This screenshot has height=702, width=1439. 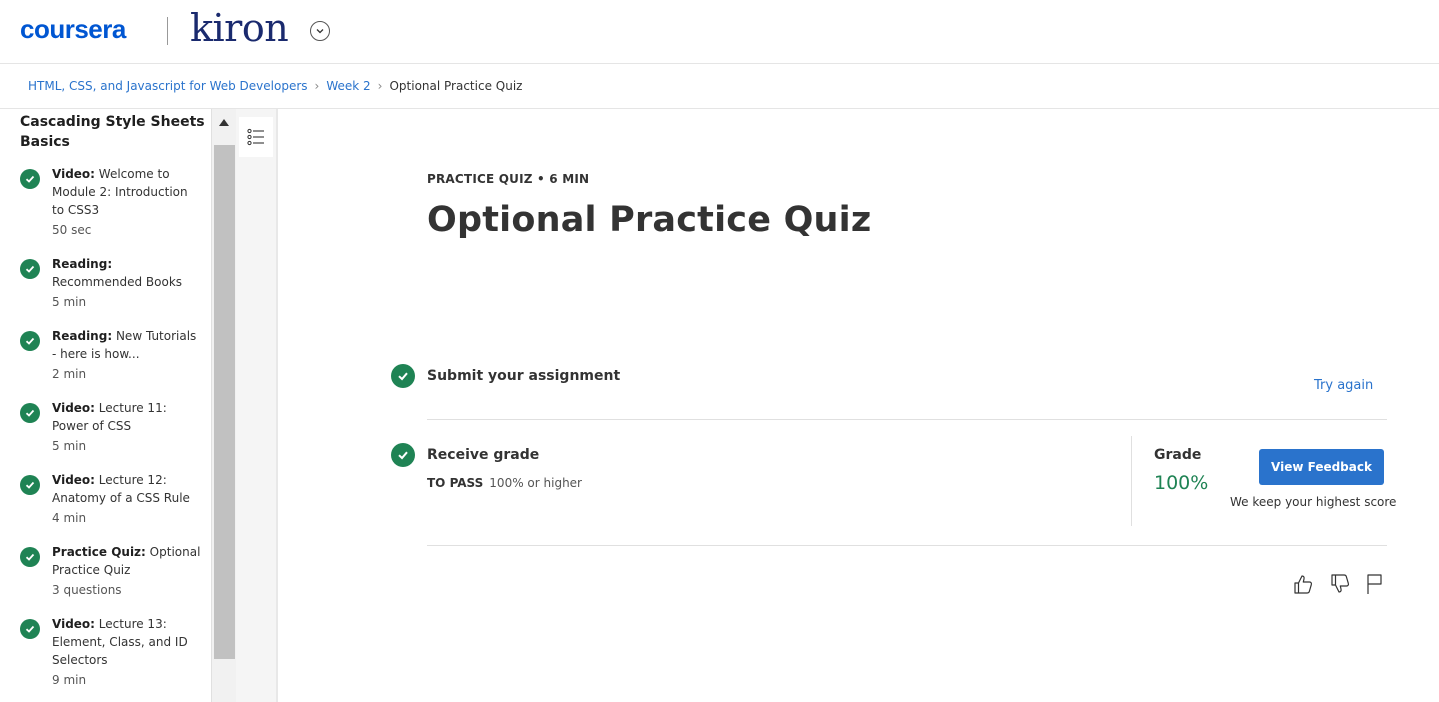 What do you see at coordinates (257, 405) in the screenshot?
I see `left-rail` at bounding box center [257, 405].